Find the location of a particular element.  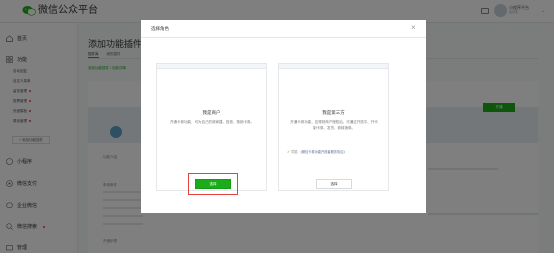

agreement-row: ✓ 同意 《微信卡券功能开放者服务协议》 is located at coordinates (334, 151).